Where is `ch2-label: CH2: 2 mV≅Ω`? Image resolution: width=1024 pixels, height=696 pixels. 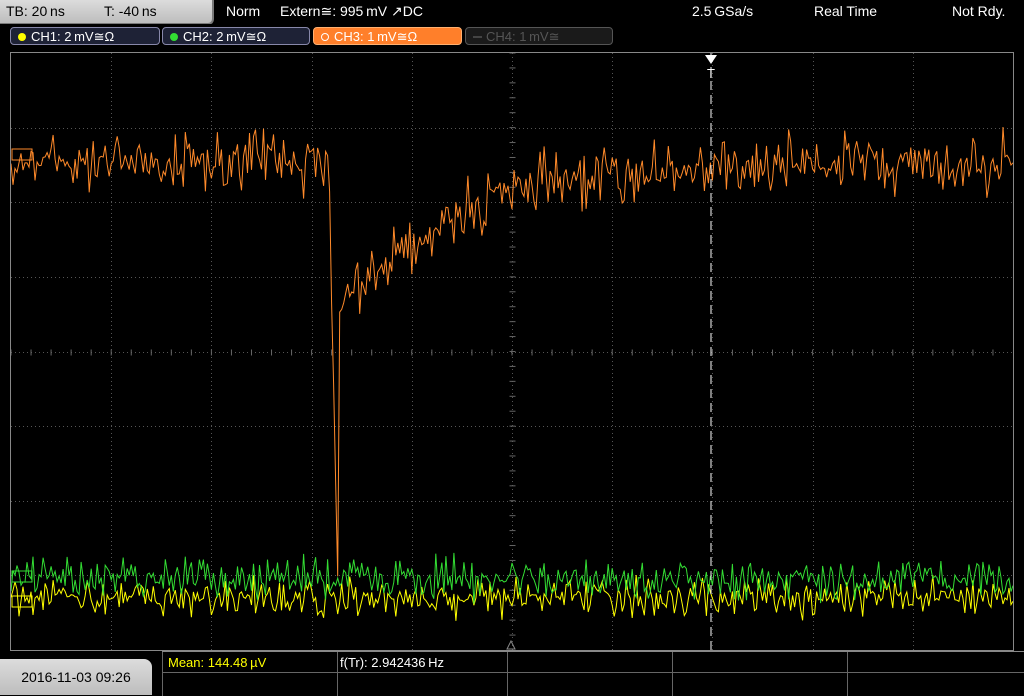
ch2-label: CH2: 2 mV≅Ω is located at coordinates (225, 36).